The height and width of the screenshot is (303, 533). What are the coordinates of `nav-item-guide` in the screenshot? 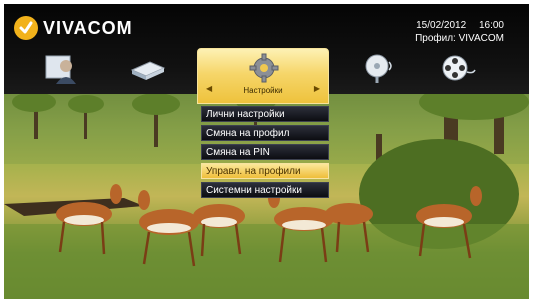 It's located at (148, 68).